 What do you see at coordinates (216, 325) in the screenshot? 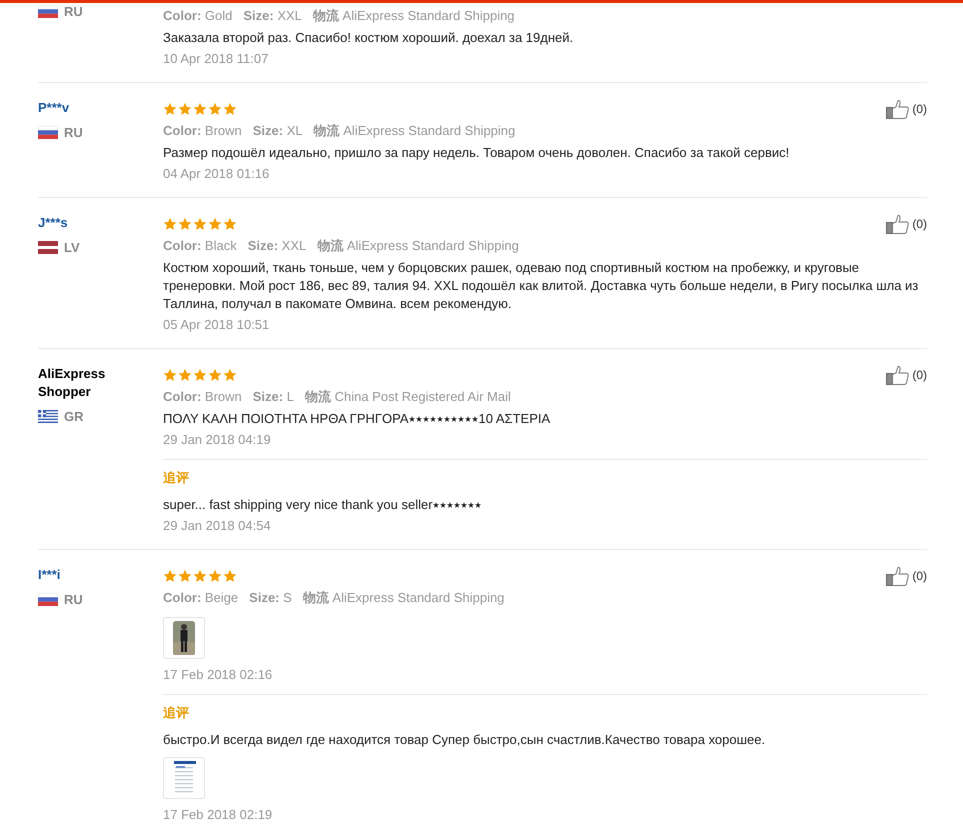
I see `review-date: 05 Apr 2018 10:51` at bounding box center [216, 325].